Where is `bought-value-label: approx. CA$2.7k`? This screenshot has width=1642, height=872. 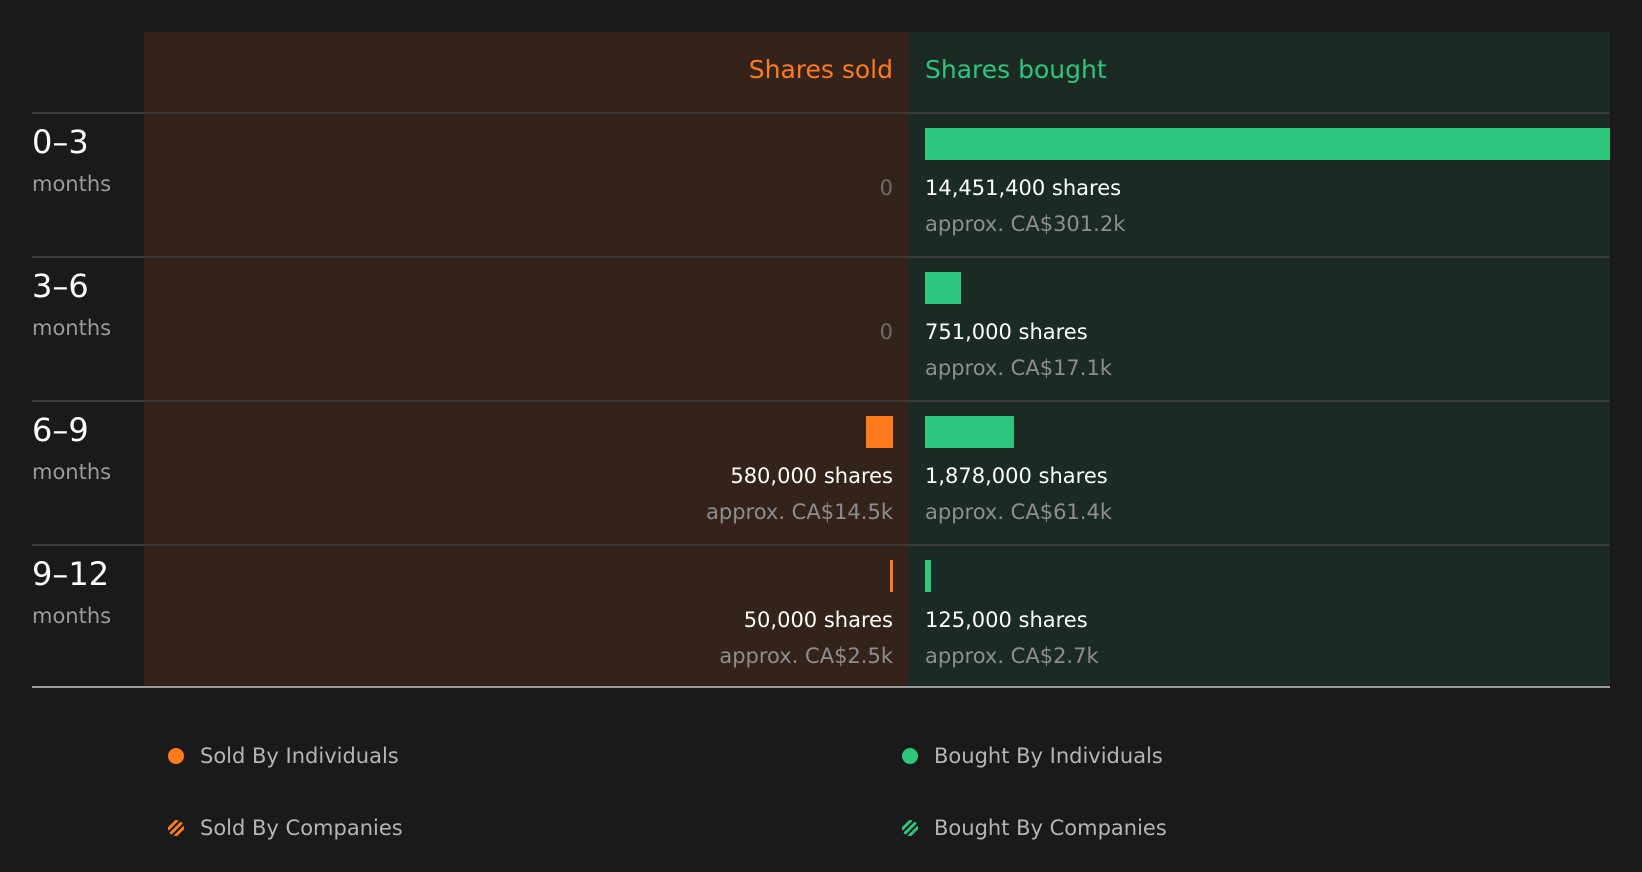 bought-value-label: approx. CA$2.7k is located at coordinates (1012, 656).